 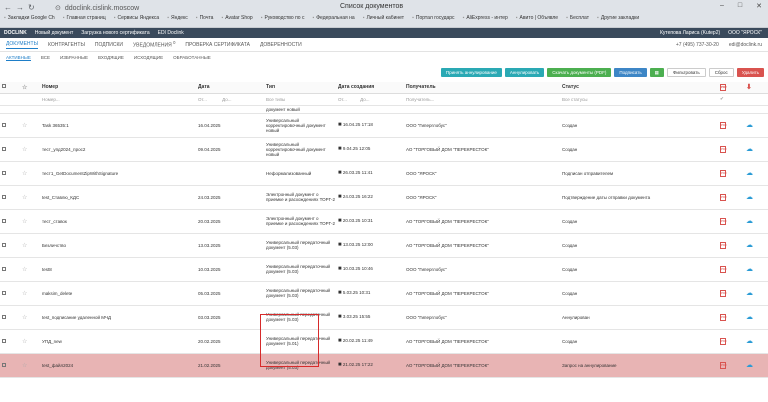 I want to click on cell-number: Task 36535:1, so click(x=118, y=125).